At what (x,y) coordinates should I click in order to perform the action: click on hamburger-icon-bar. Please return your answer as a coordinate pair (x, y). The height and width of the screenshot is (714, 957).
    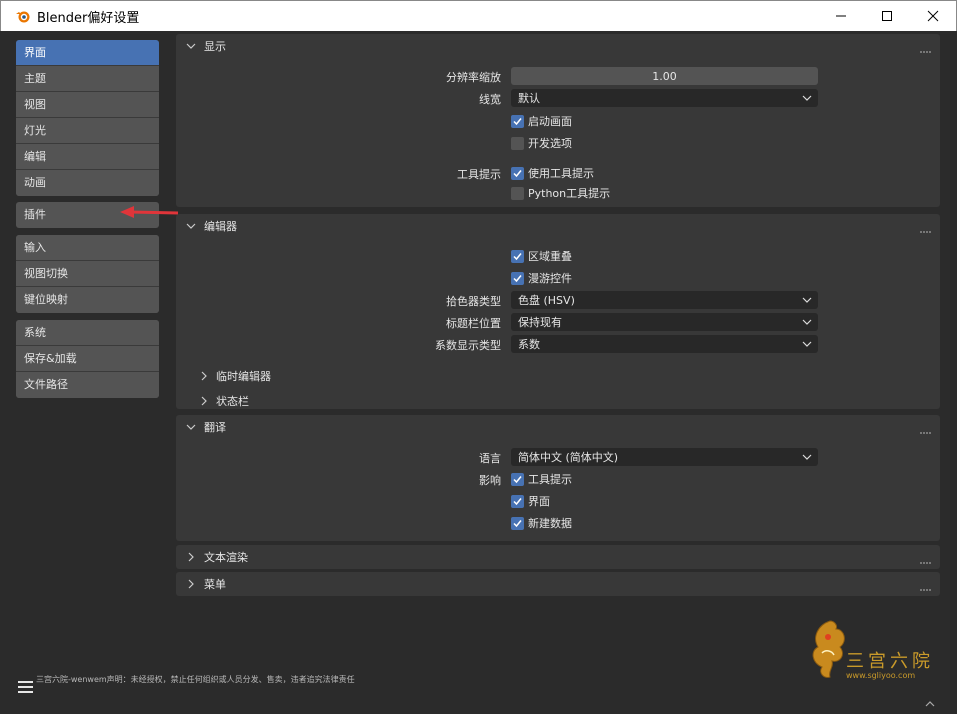
    Looking at the image, I should click on (25, 687).